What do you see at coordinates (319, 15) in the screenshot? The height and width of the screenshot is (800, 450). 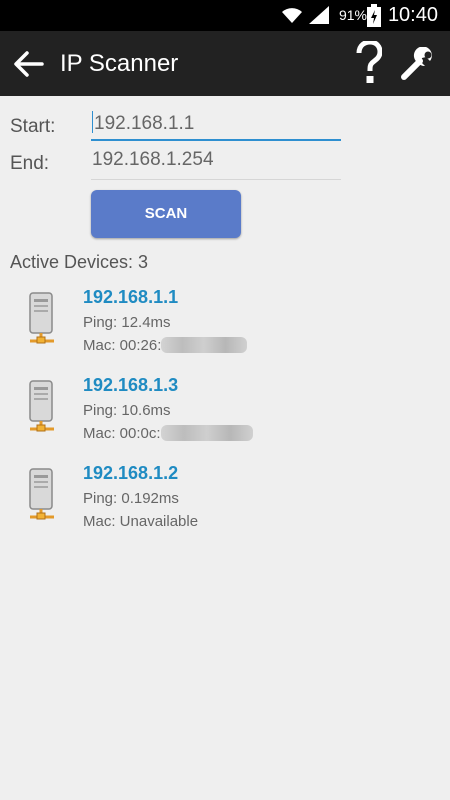 I see `signal-icon` at bounding box center [319, 15].